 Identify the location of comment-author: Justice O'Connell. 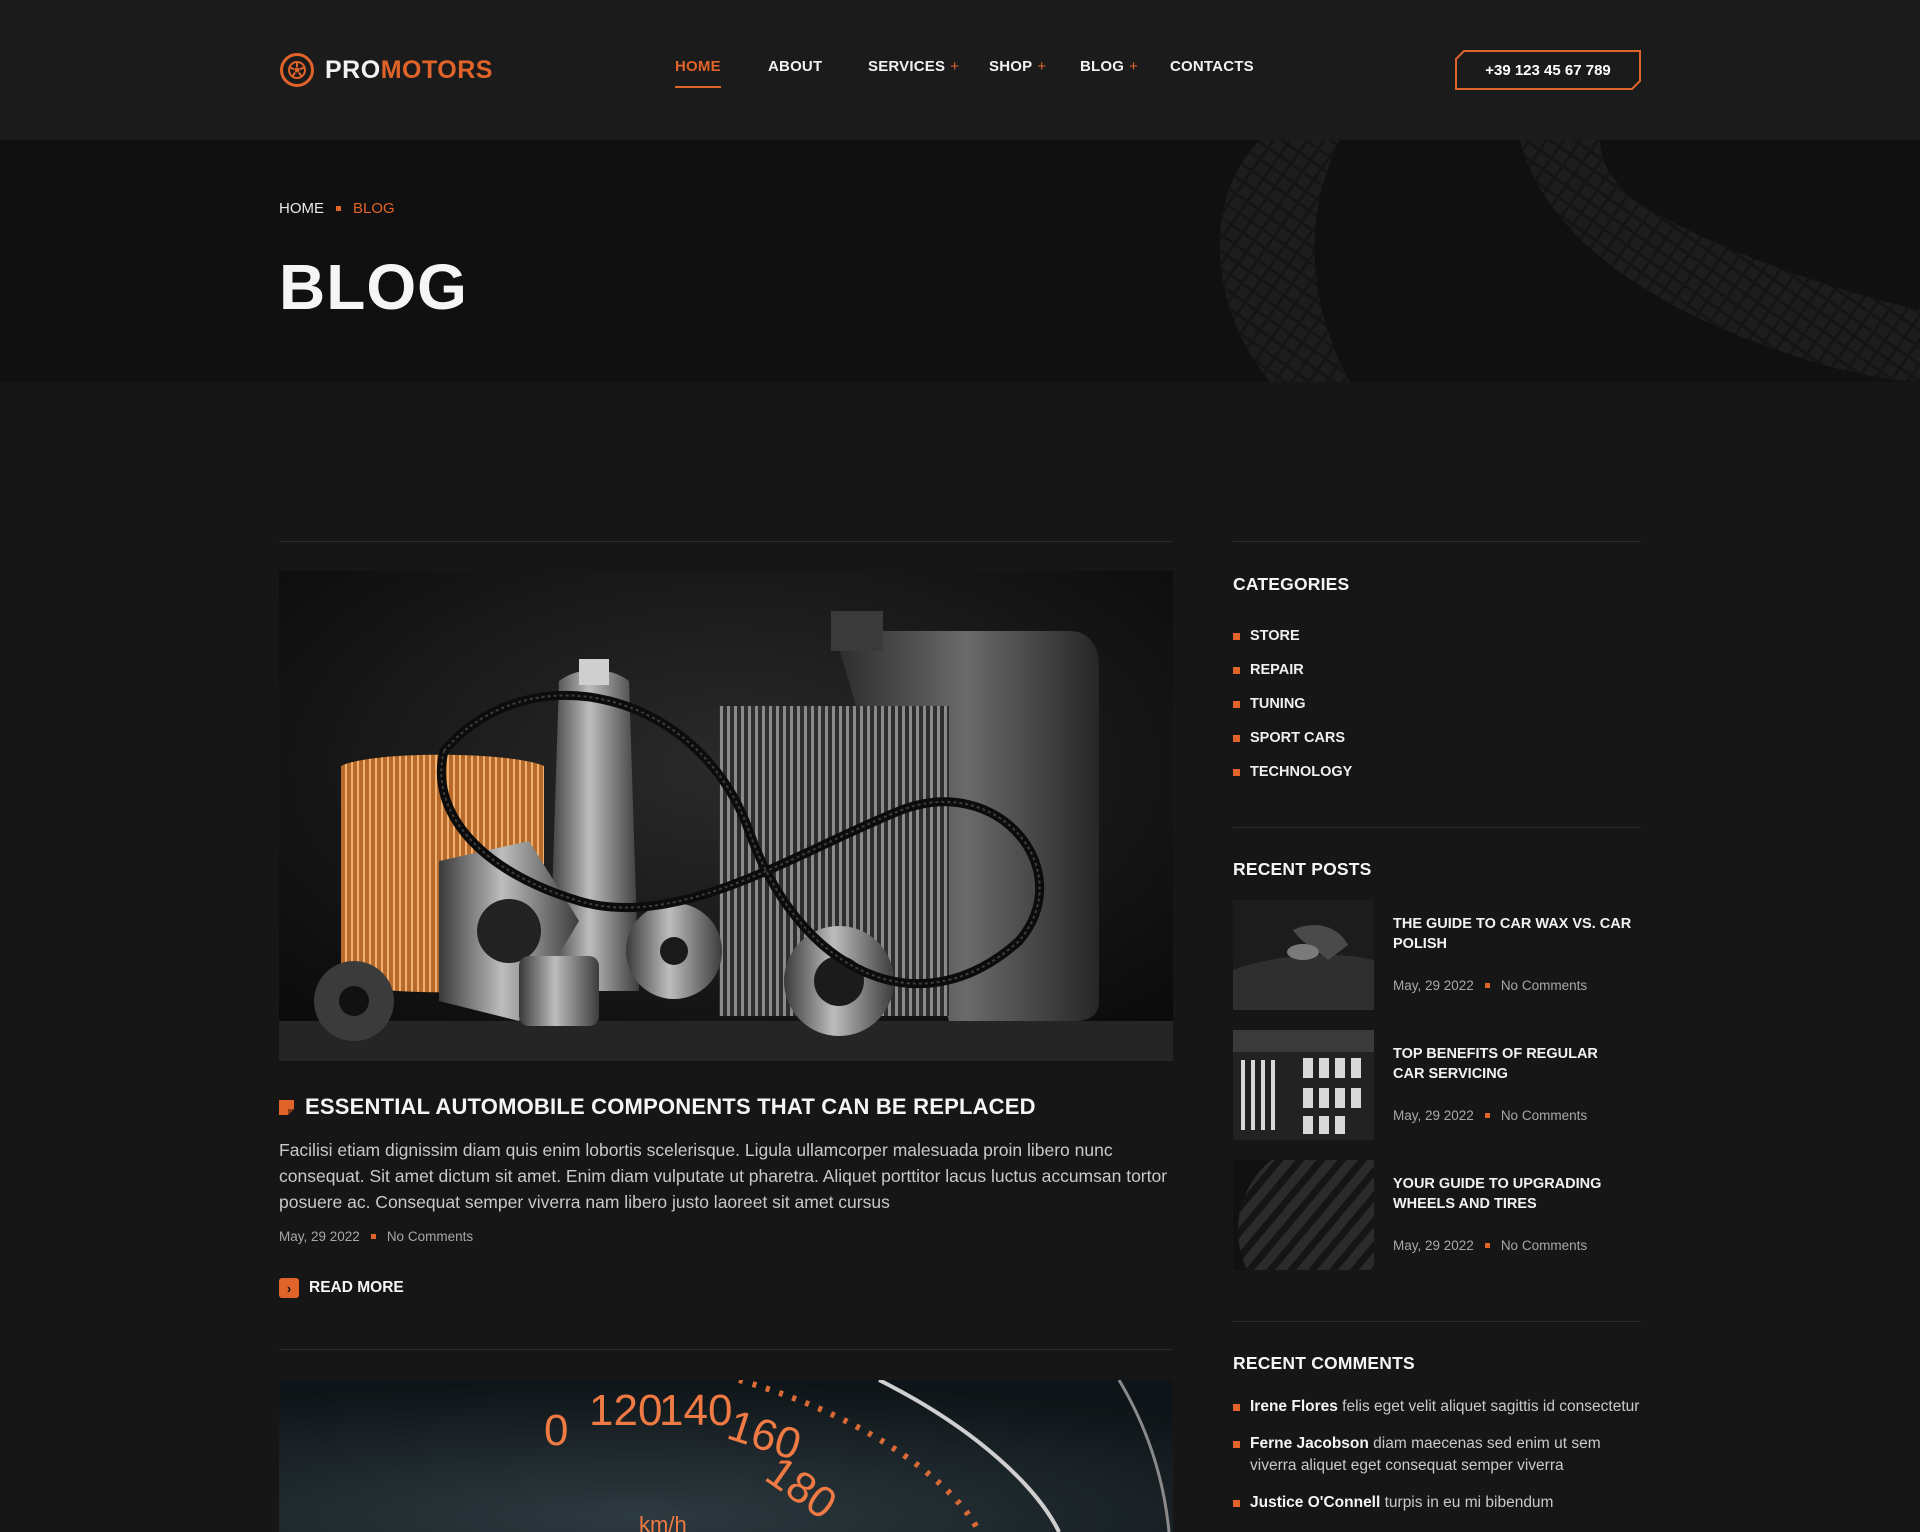
(1315, 1502).